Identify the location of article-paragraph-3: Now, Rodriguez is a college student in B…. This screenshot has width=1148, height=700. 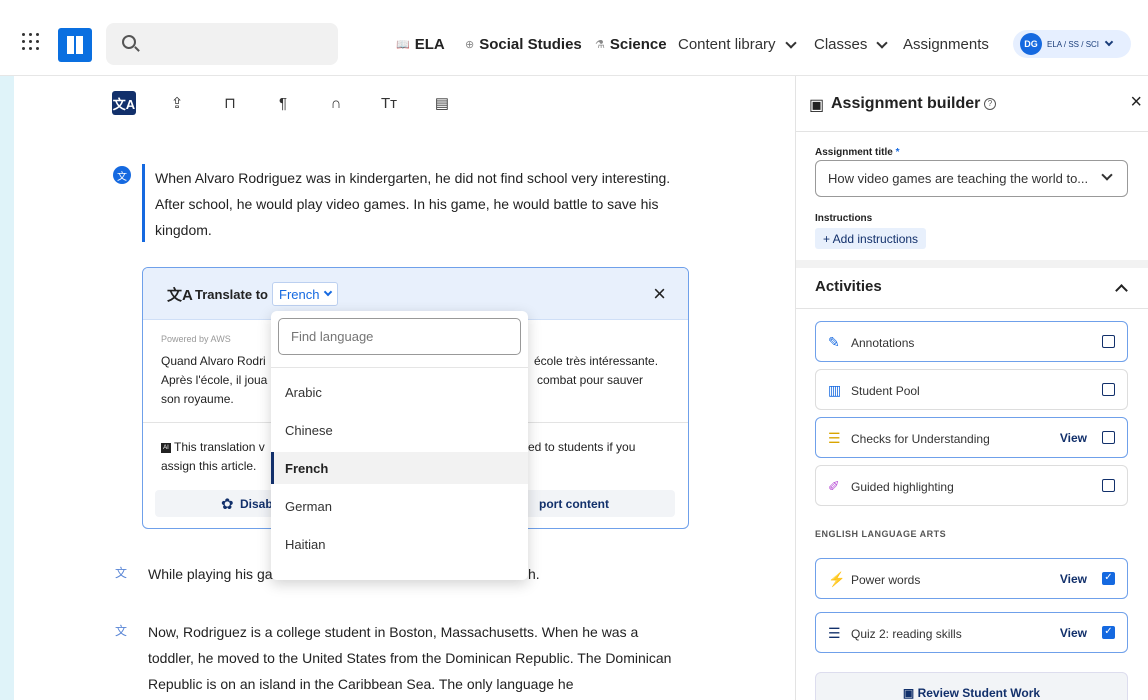
(410, 658).